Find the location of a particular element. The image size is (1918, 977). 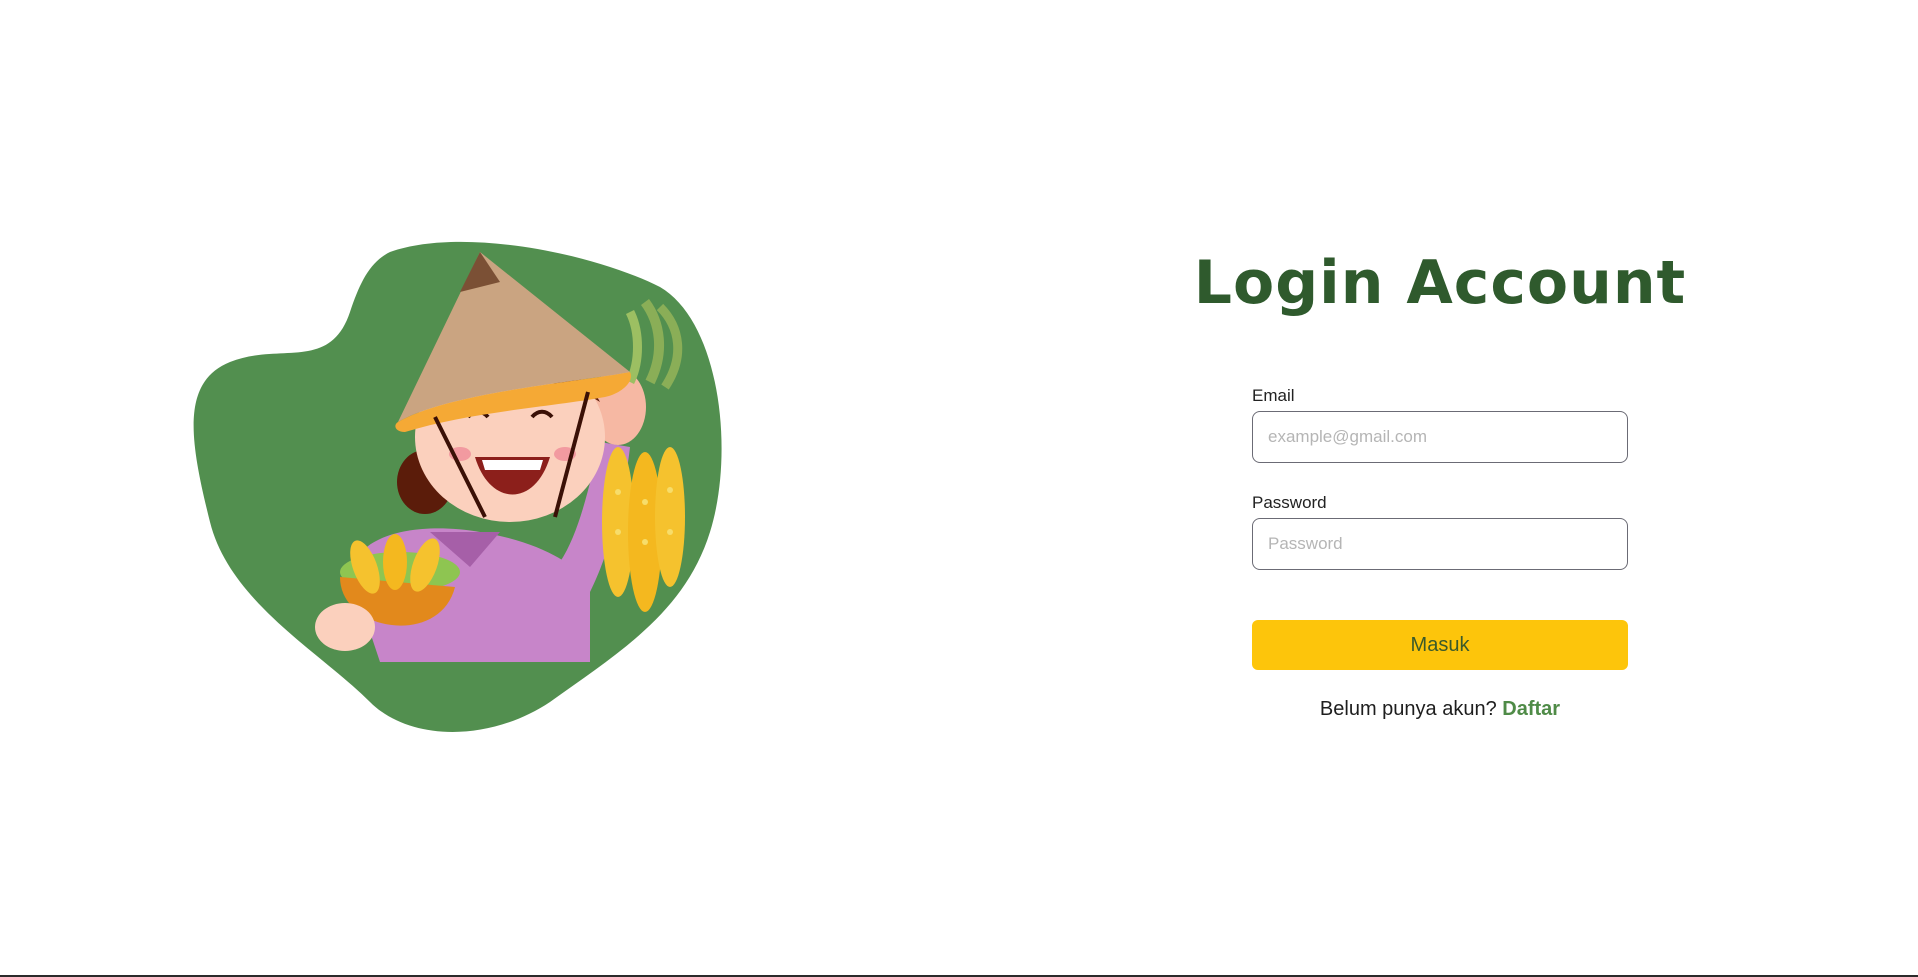

password-field is located at coordinates (1440, 544).